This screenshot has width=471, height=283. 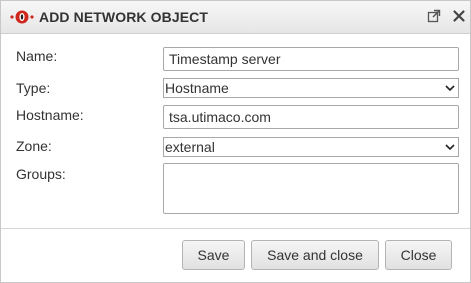 I want to click on close-button: Close, so click(x=418, y=255).